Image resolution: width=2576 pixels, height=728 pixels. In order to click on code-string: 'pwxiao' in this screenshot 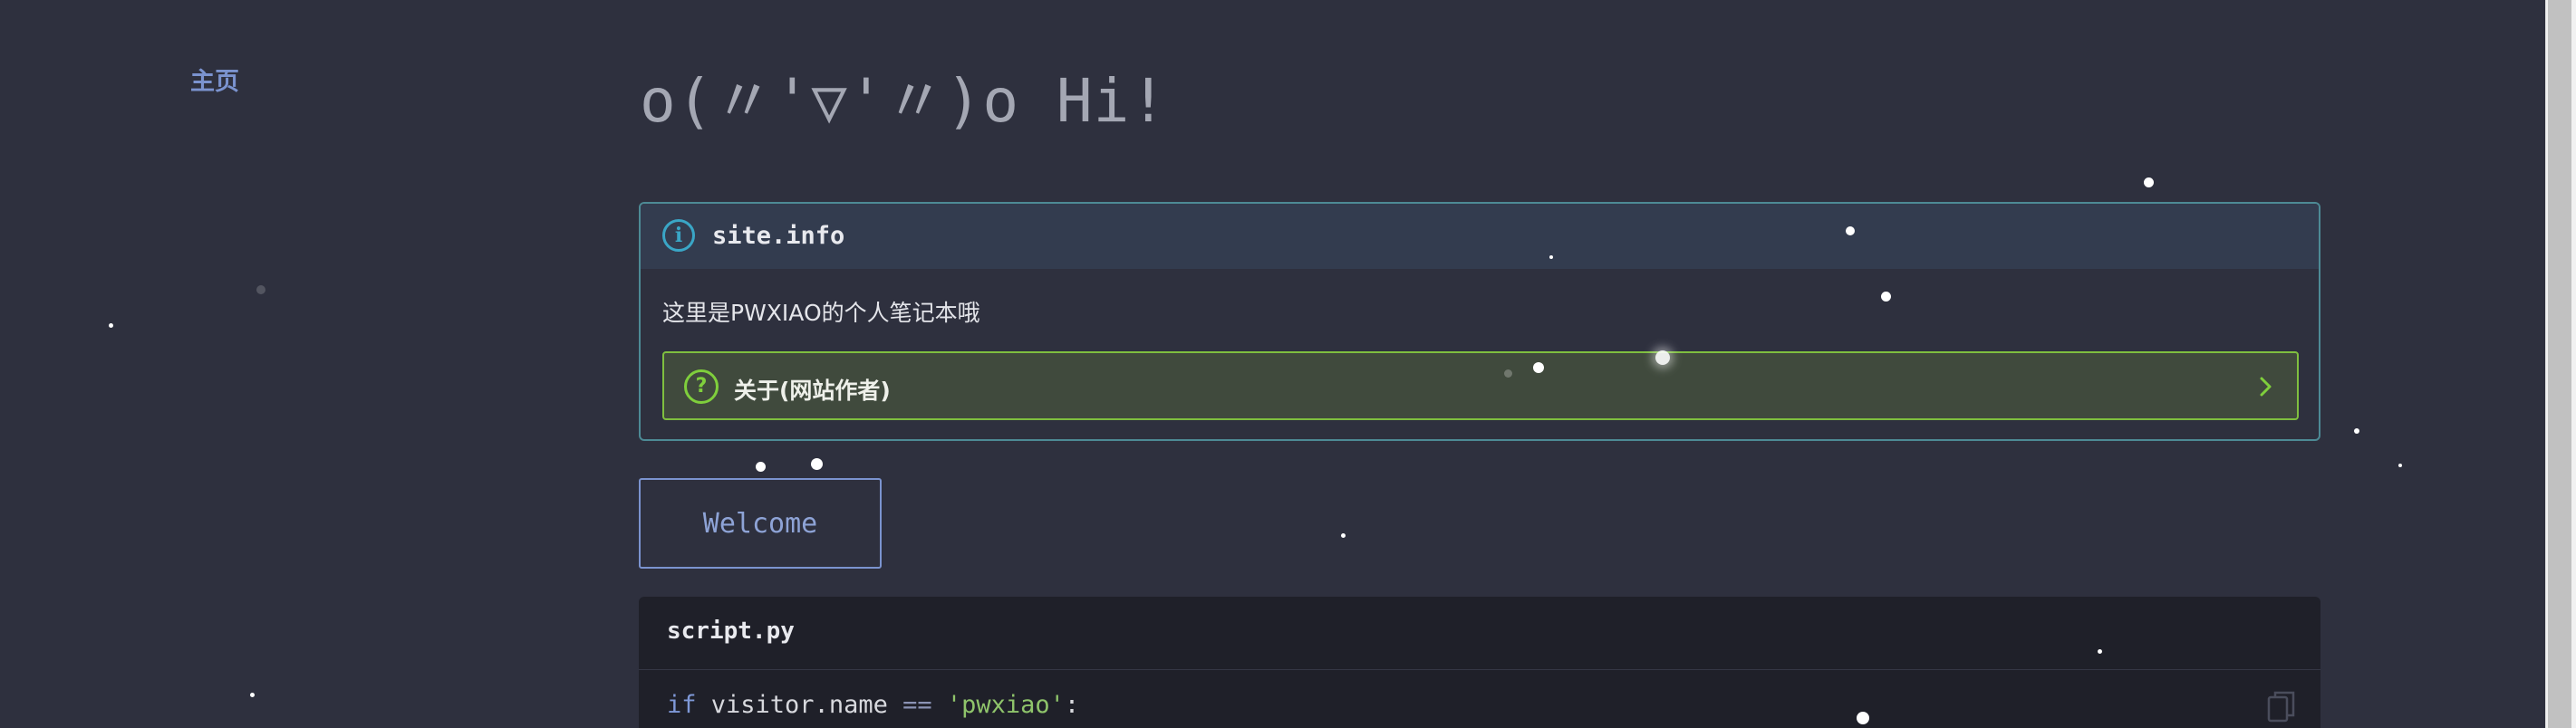, I will do `click(1005, 705)`.